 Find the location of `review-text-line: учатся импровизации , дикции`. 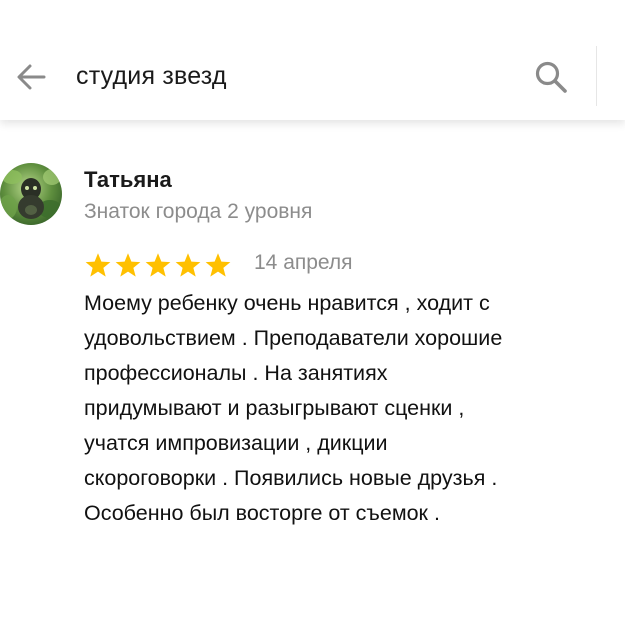

review-text-line: учатся импровизации , дикции is located at coordinates (236, 443).